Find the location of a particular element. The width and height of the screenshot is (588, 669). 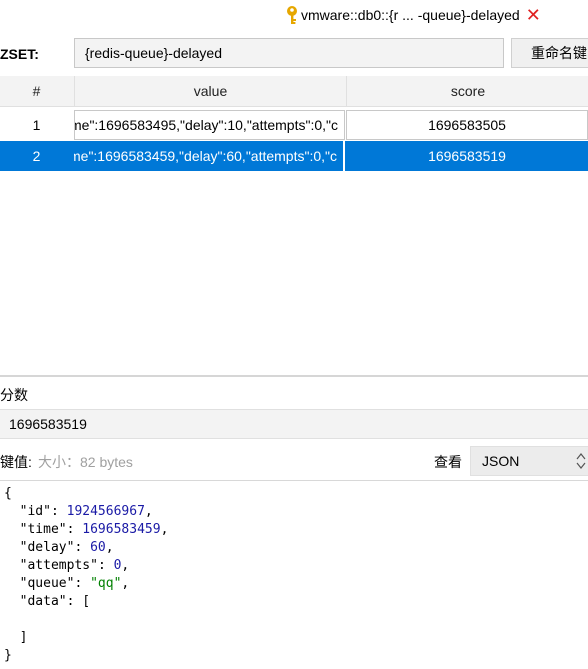

json-line: } is located at coordinates (8, 655).